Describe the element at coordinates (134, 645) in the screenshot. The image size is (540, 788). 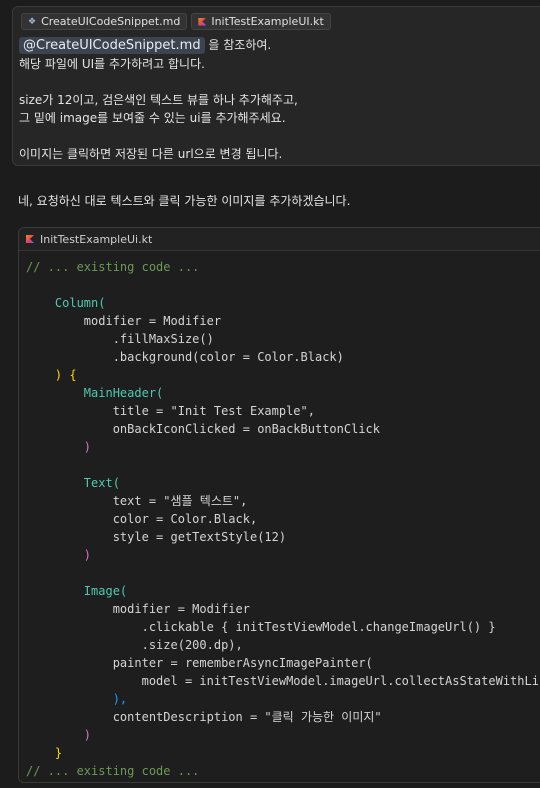
I see `code-line: .size(200.dp),` at that location.